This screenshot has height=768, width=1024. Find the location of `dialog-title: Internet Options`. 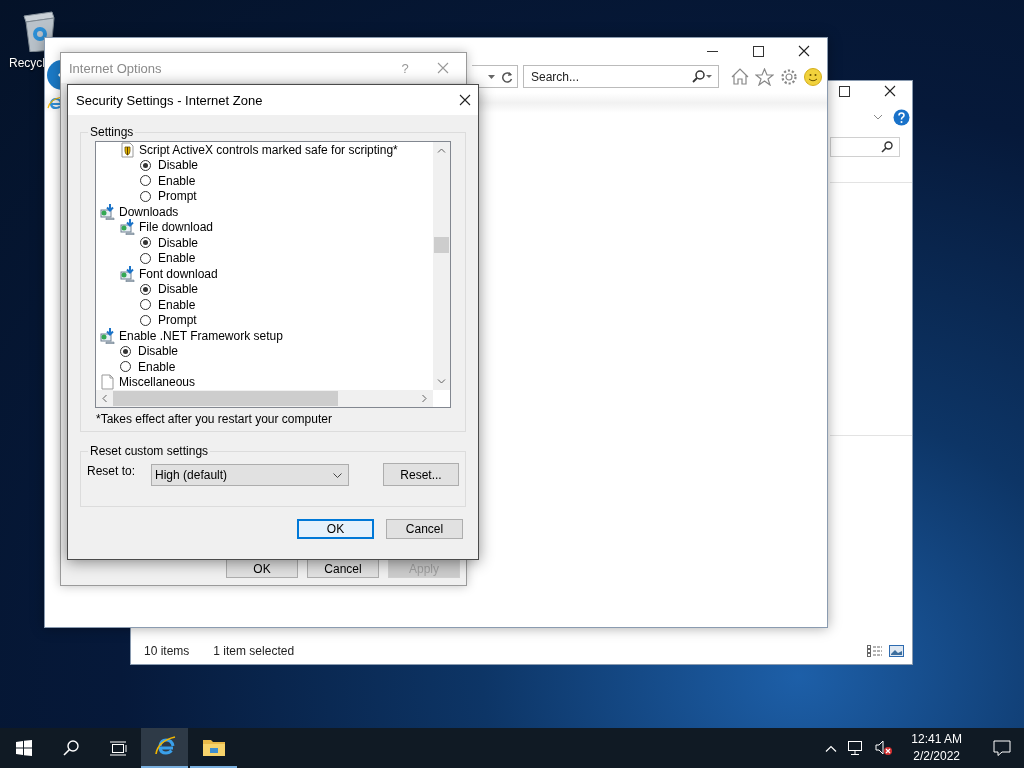

dialog-title: Internet Options is located at coordinates (116, 68).